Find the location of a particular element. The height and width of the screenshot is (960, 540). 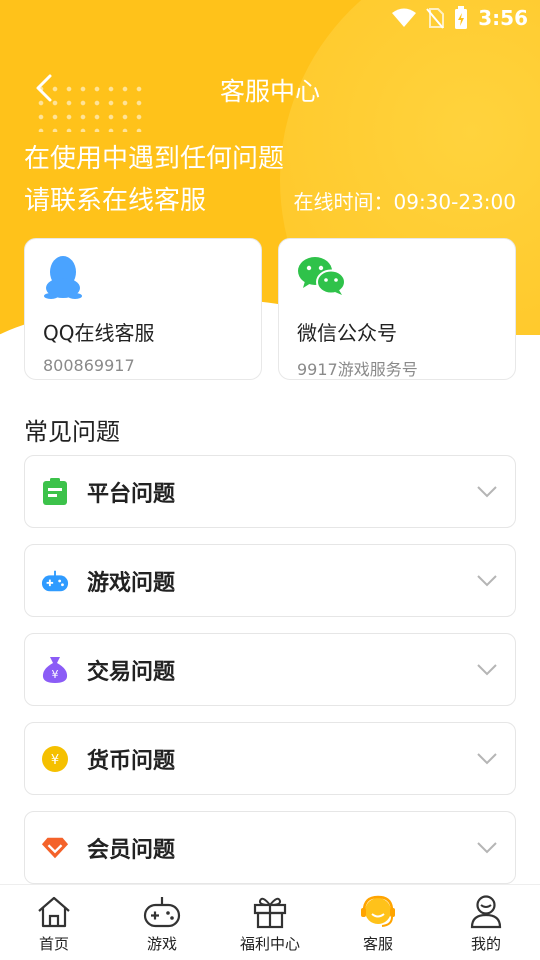

faq-item-label: 游戏问题 is located at coordinates (131, 583).